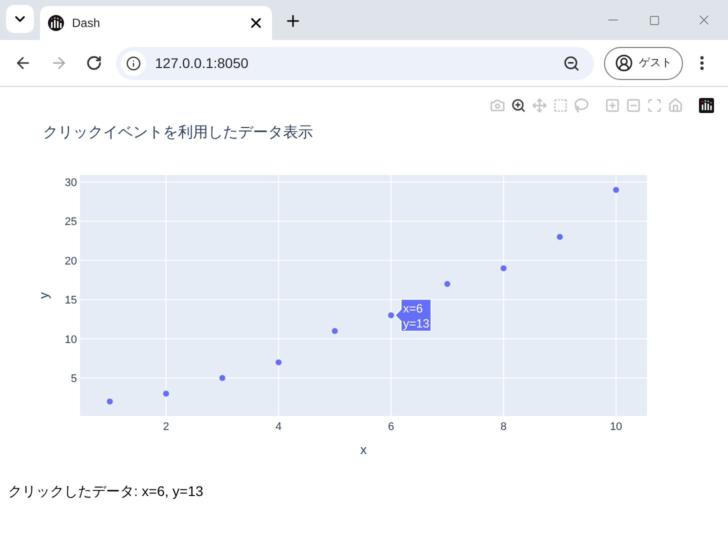 This screenshot has width=728, height=559. Describe the element at coordinates (654, 20) in the screenshot. I see `maximize-icon` at that location.